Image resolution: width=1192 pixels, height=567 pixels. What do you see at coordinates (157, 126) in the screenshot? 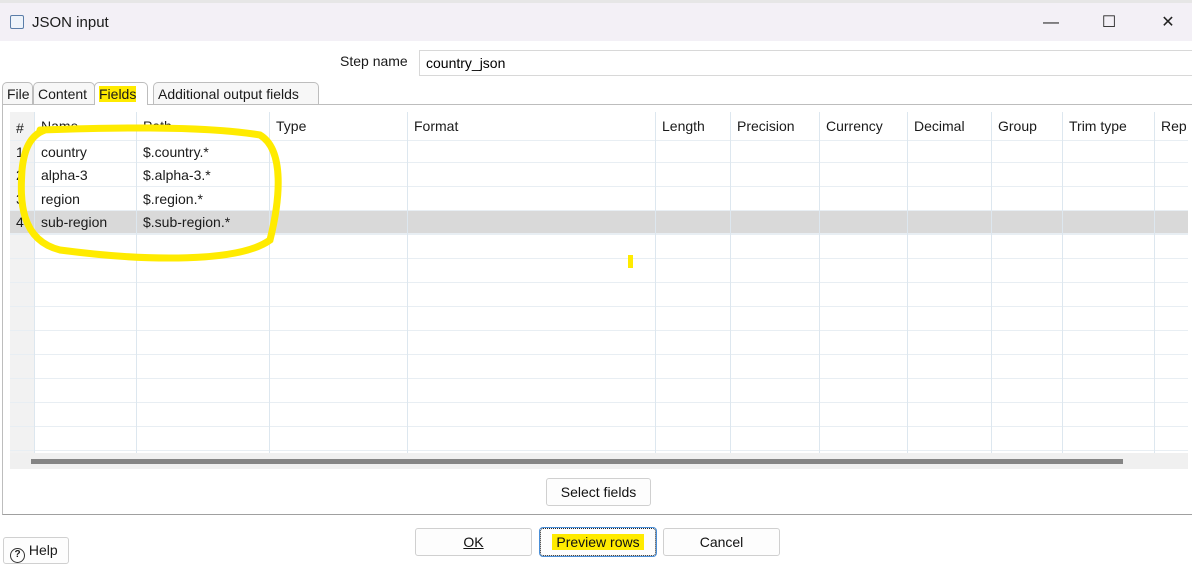
I see `header-path: Path` at bounding box center [157, 126].